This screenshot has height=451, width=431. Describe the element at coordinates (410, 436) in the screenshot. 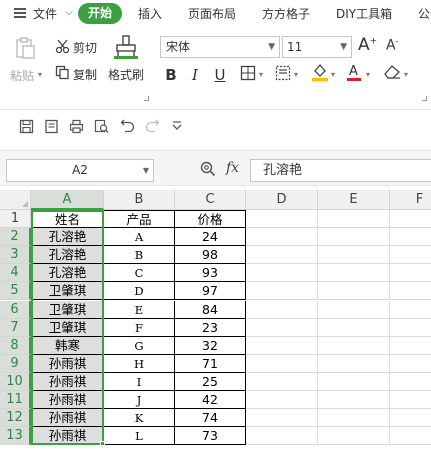

I see `cell-f13` at that location.